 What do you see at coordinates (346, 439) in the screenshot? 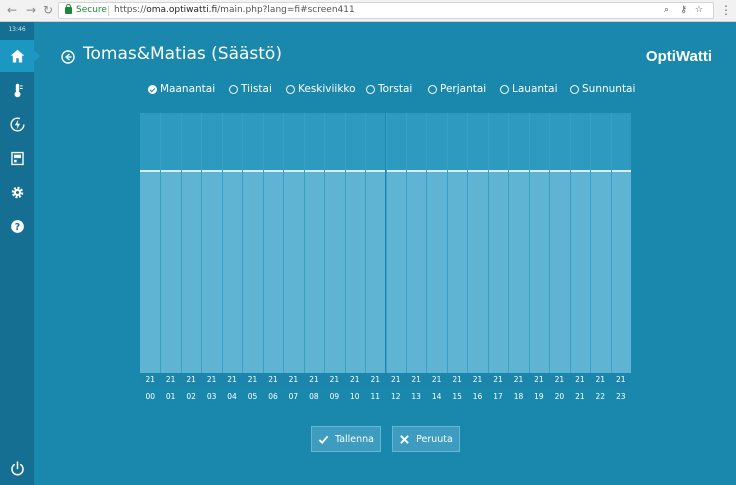
I see `save-button: Tallenna` at bounding box center [346, 439].